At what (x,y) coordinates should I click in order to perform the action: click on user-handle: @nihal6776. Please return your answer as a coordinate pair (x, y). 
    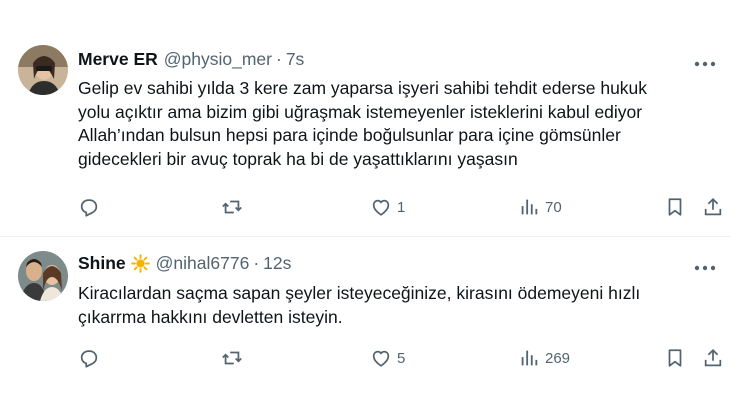
    Looking at the image, I should click on (203, 263).